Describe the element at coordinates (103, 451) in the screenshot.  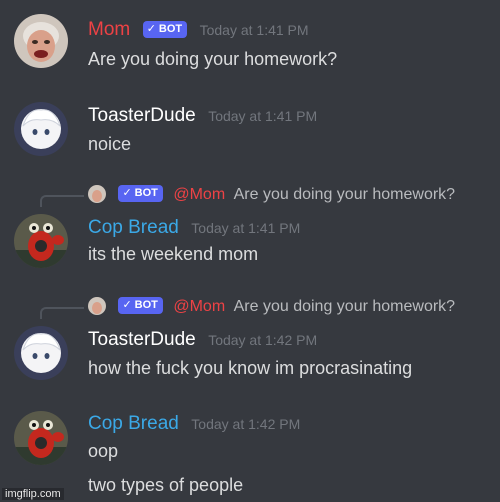
I see `message-text: oop` at that location.